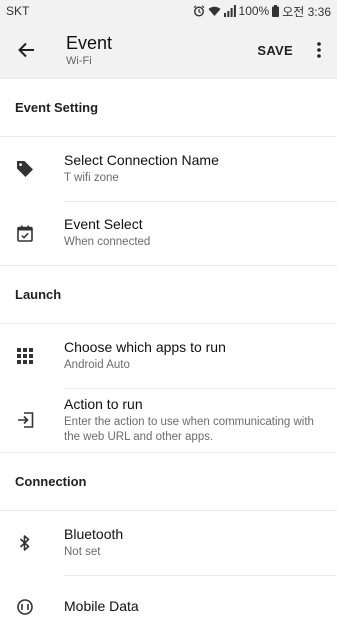 The width and height of the screenshot is (337, 639). I want to click on input-arrow-icon, so click(25, 420).